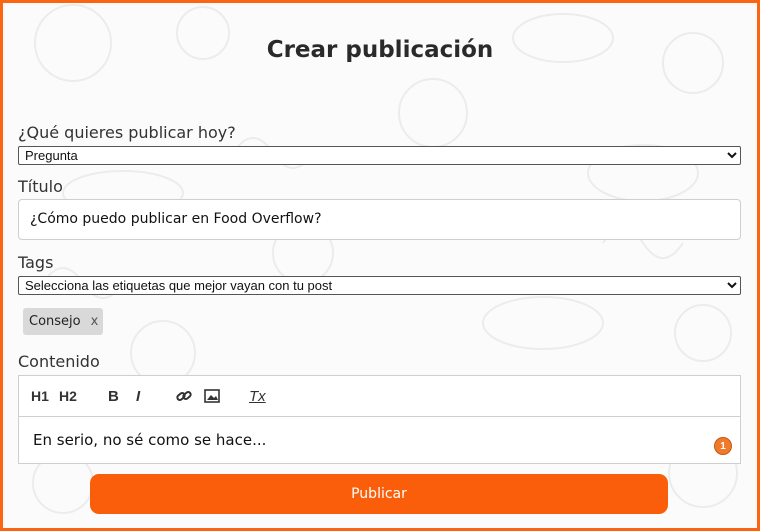  I want to click on publish-button: Publicar, so click(379, 494).